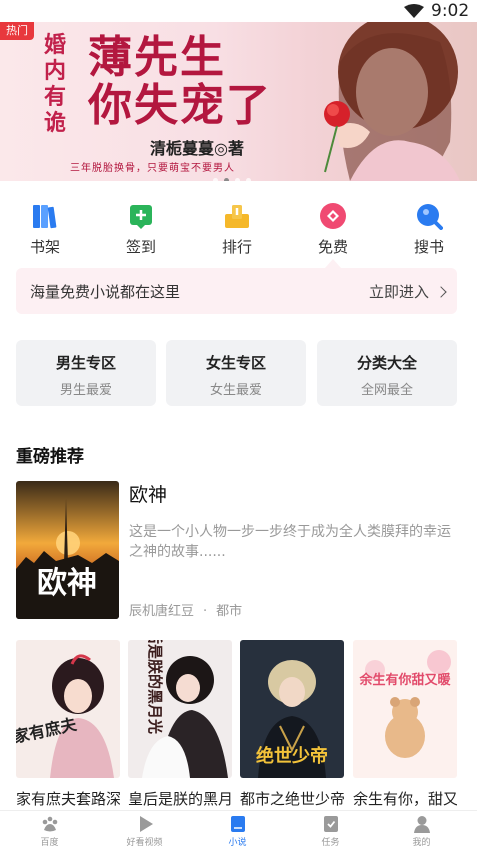 The width and height of the screenshot is (477, 848). I want to click on bottom-tab-bar: 百度 好看视频 小说 任务 我的, so click(238, 829).